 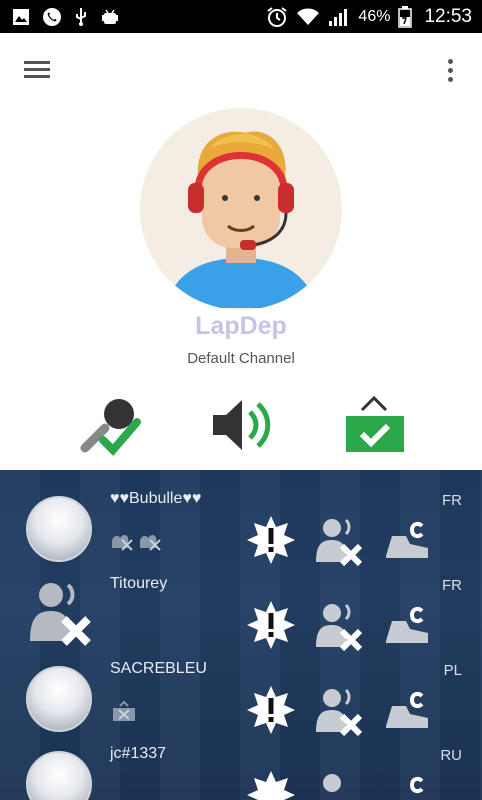 I want to click on alarm-icon, so click(x=277, y=16).